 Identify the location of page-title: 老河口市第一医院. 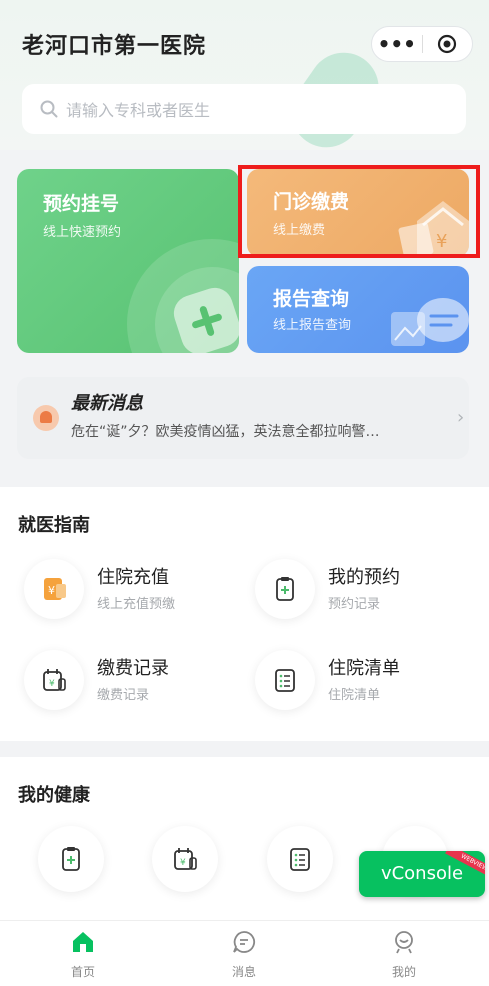
(114, 46).